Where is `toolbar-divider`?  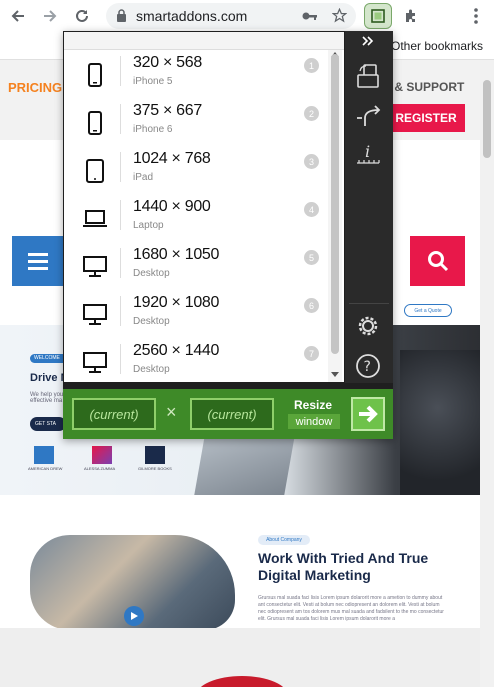 toolbar-divider is located at coordinates (369, 303).